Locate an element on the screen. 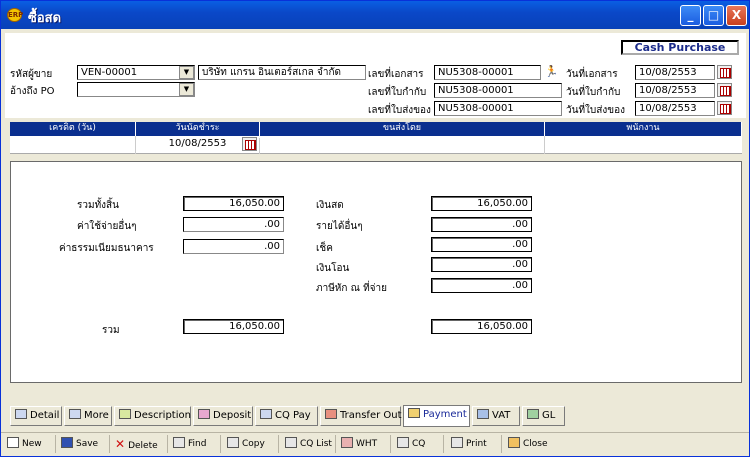  other-income-field: .00 is located at coordinates (481, 224).